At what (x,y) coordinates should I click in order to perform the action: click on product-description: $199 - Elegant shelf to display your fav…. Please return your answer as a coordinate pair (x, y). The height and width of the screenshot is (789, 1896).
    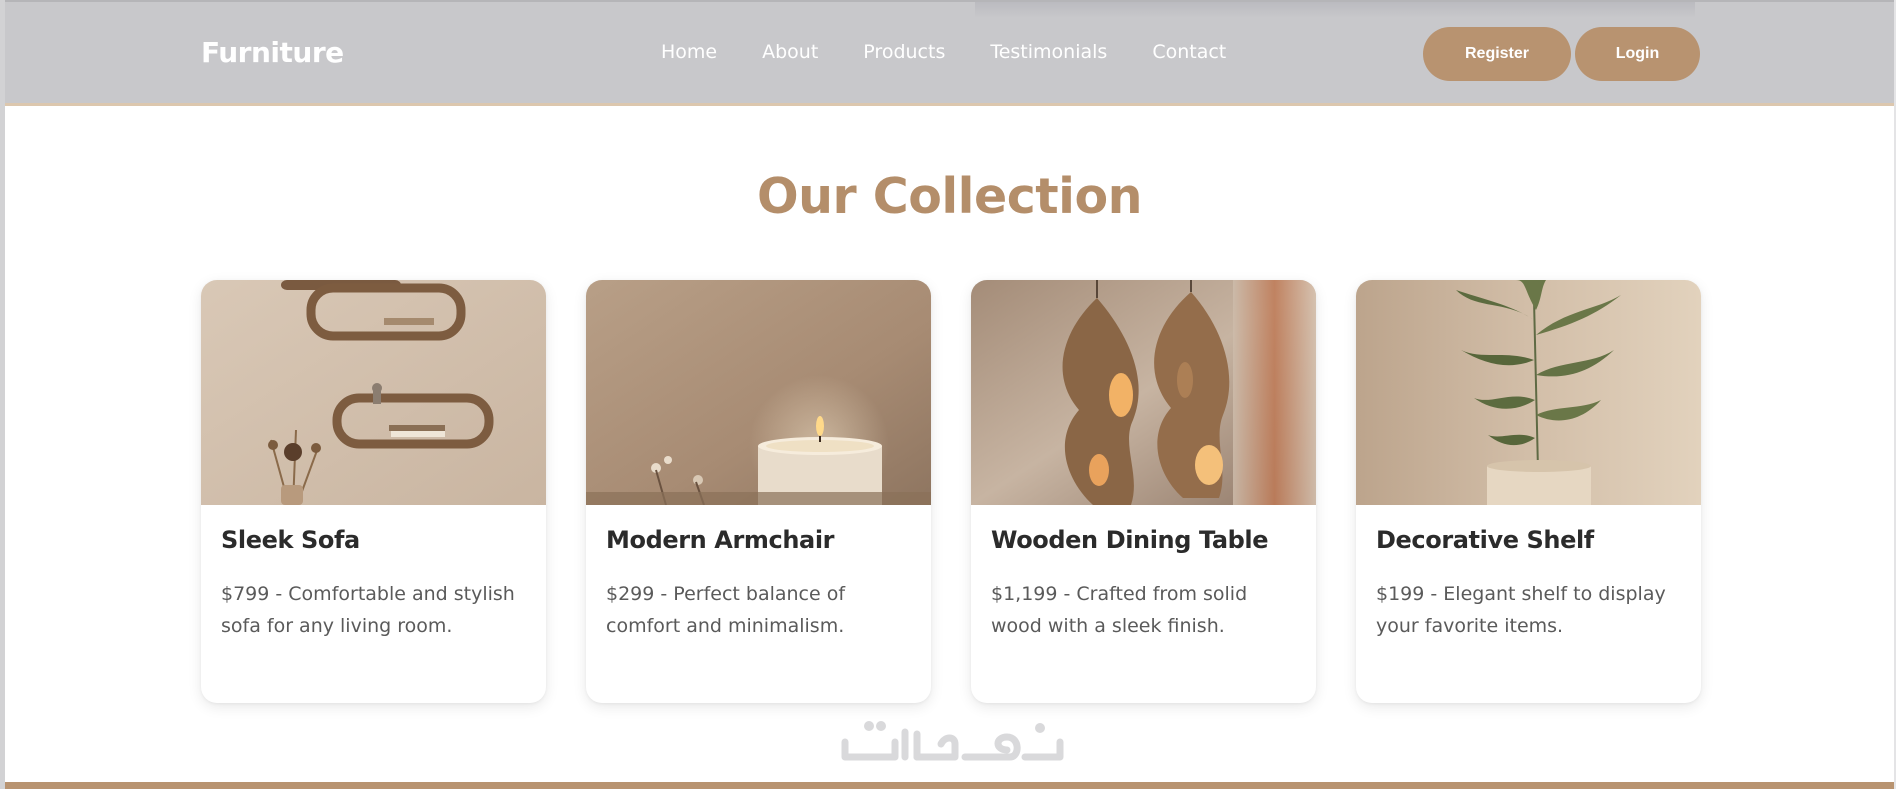
    Looking at the image, I should click on (1521, 610).